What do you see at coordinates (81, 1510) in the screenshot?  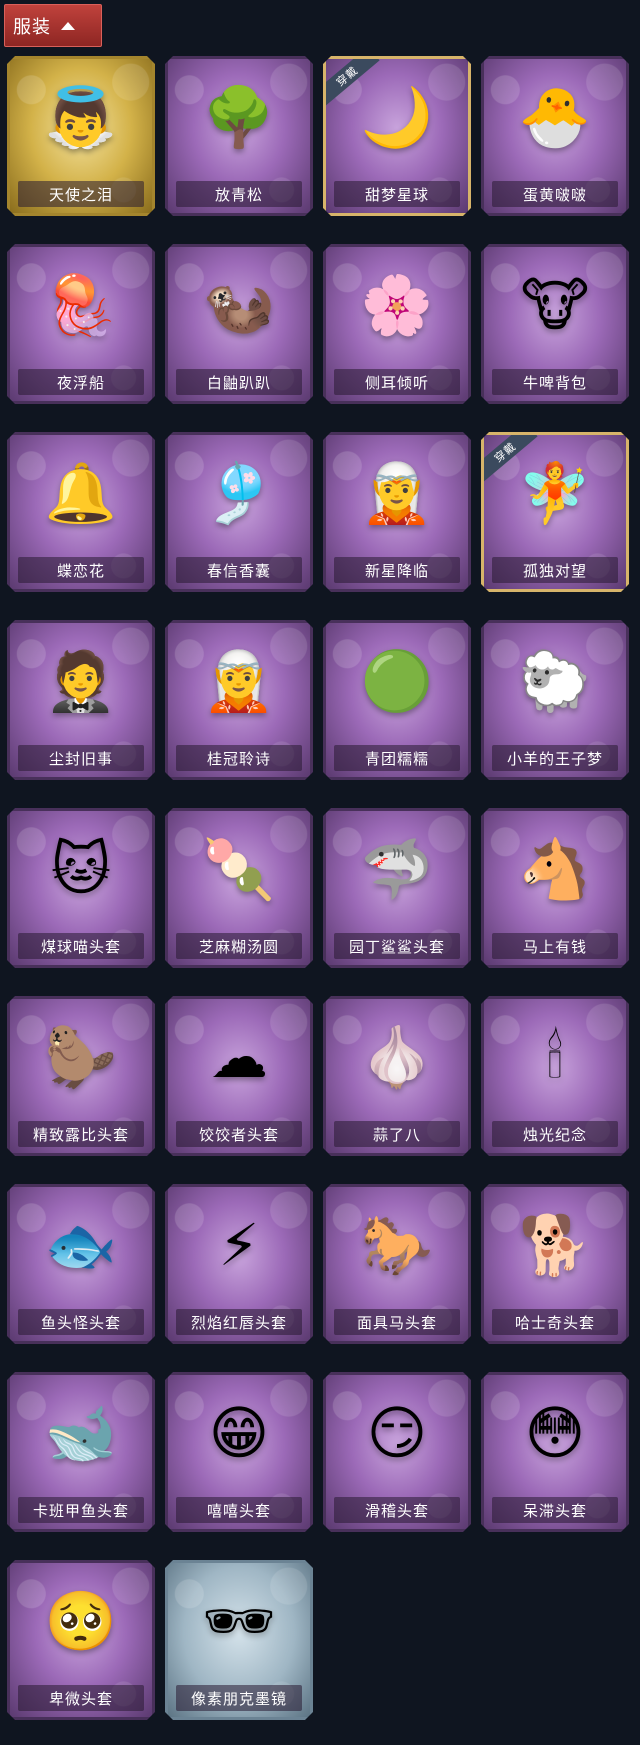 I see `item-name: 卡班甲鱼头套` at bounding box center [81, 1510].